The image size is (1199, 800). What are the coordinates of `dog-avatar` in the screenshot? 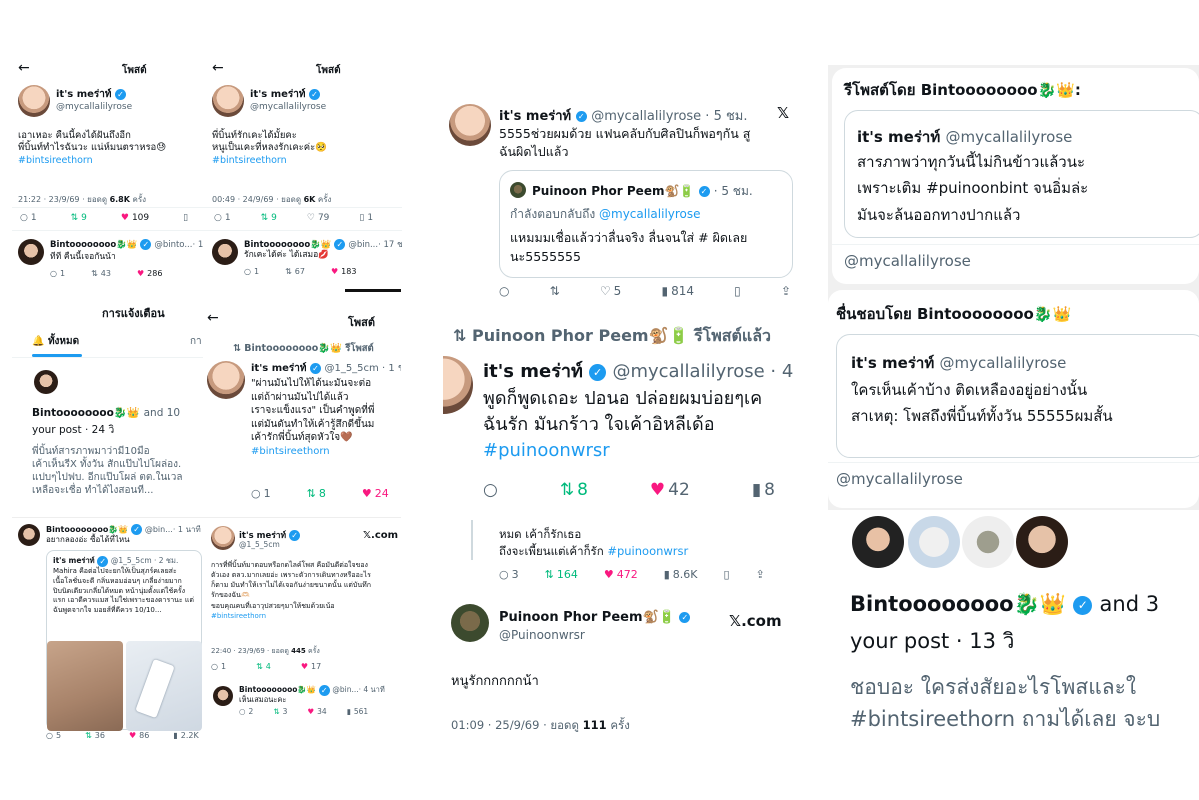 It's located at (988, 542).